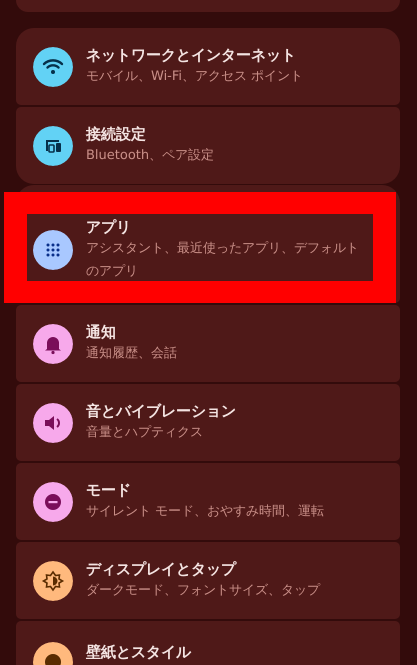  I want to click on settings-item: 接続設定 Bluetooth、ペア設定, so click(208, 145).